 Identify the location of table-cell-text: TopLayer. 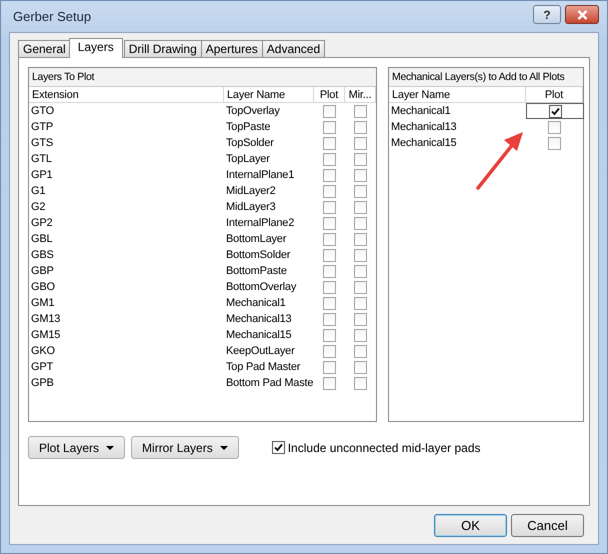
(248, 159).